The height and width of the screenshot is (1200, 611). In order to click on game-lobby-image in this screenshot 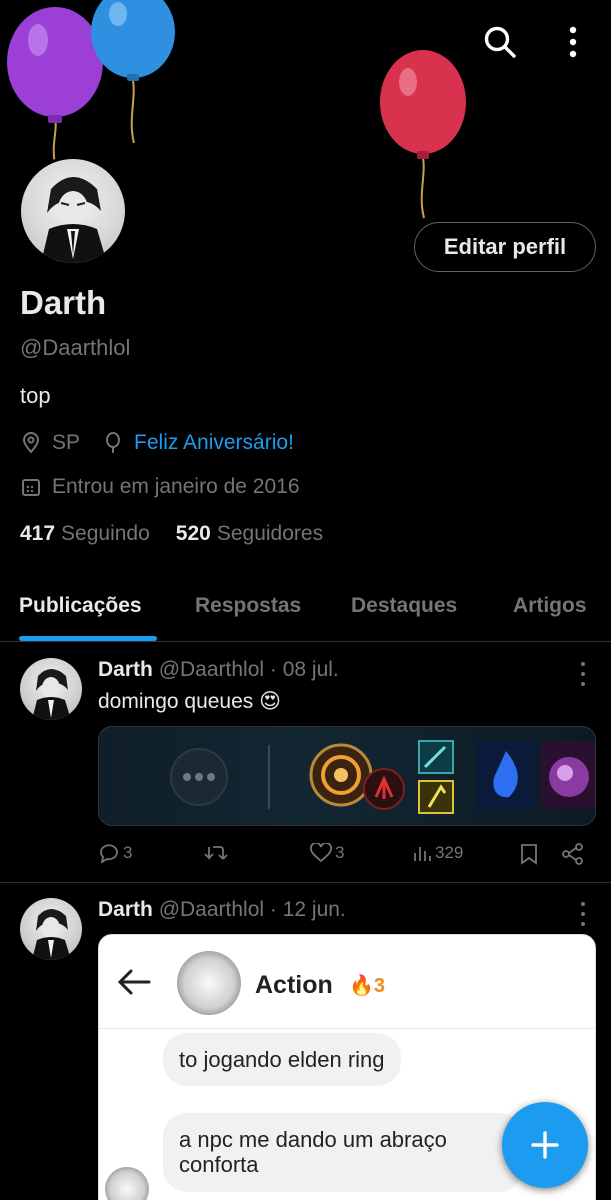, I will do `click(382, 777)`.